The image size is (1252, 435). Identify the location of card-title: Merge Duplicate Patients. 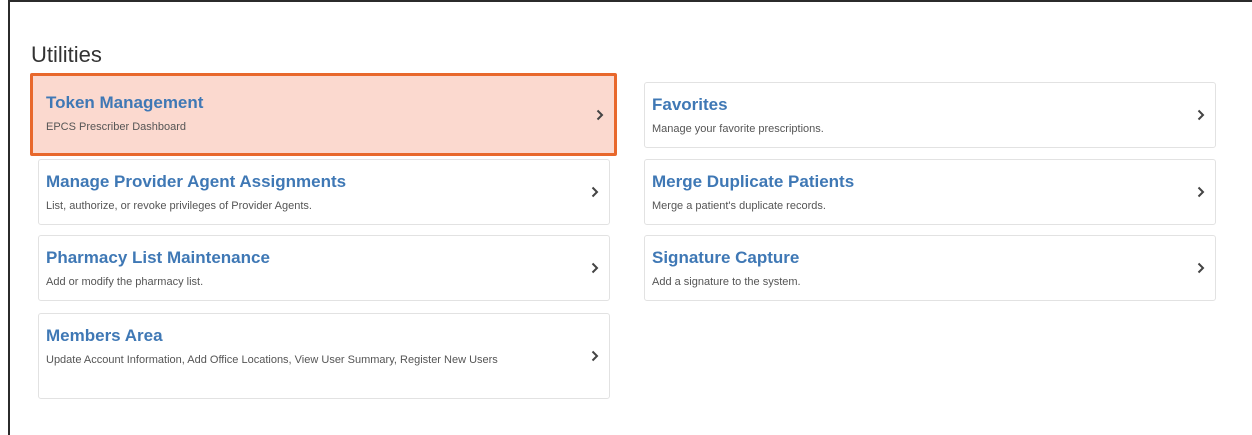
(753, 181).